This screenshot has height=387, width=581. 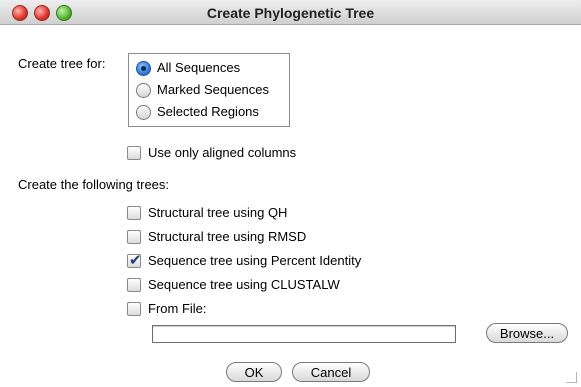 What do you see at coordinates (254, 372) in the screenshot?
I see `ok-button: OK` at bounding box center [254, 372].